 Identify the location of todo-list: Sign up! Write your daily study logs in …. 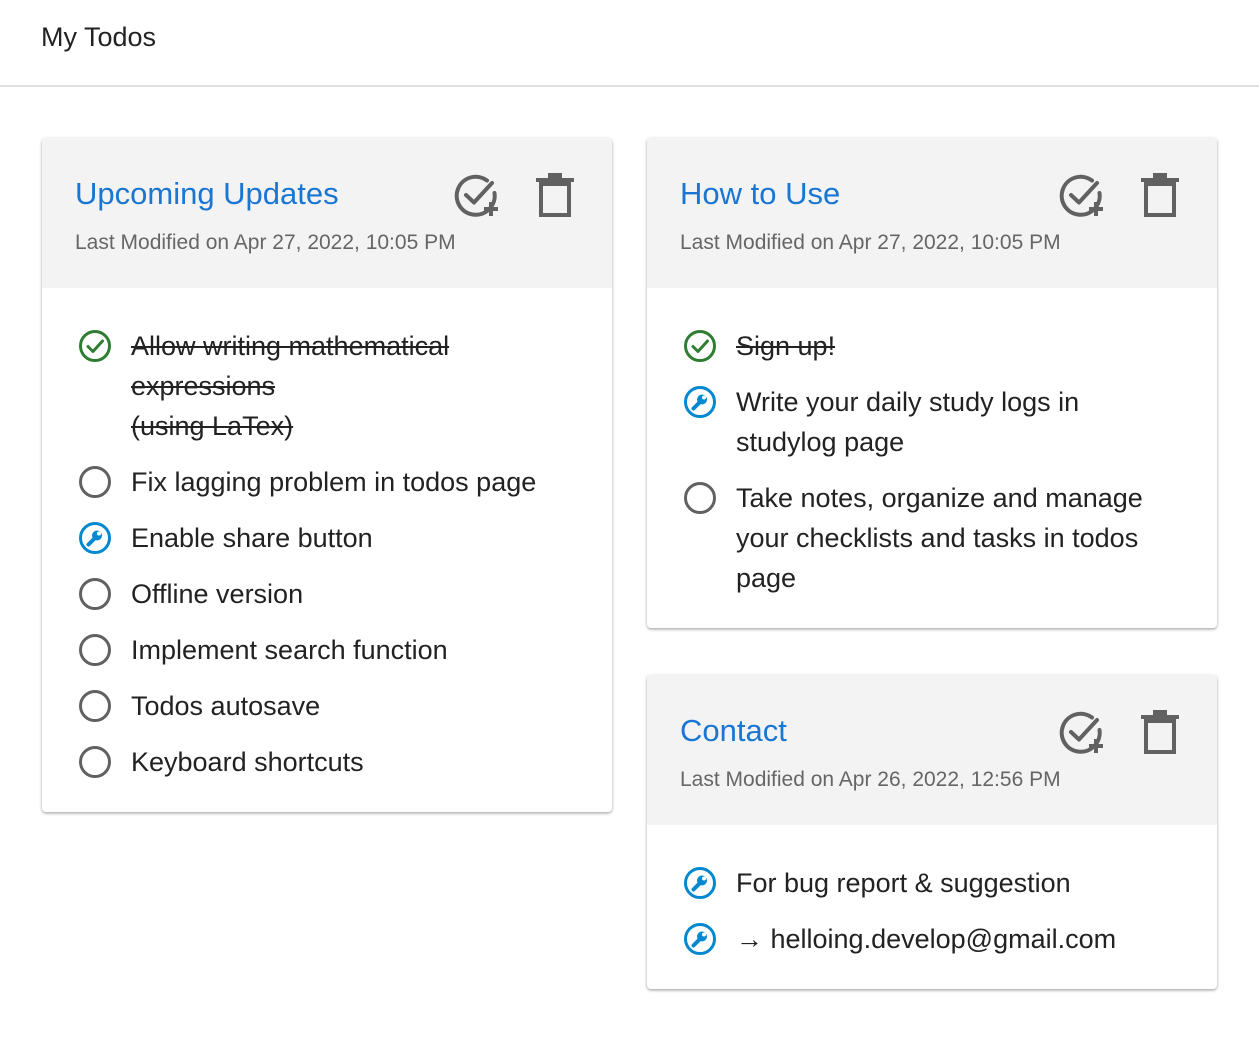
(932, 458).